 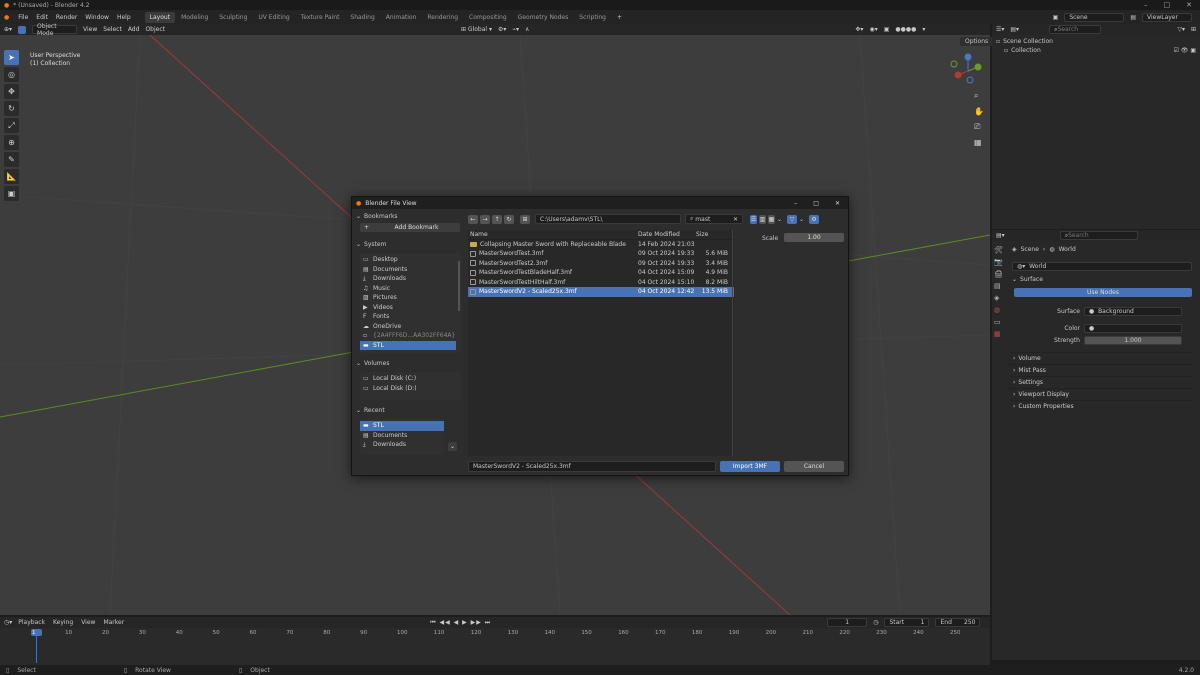 What do you see at coordinates (408, 298) in the screenshot?
I see `system-item-5: ▨ Pictures` at bounding box center [408, 298].